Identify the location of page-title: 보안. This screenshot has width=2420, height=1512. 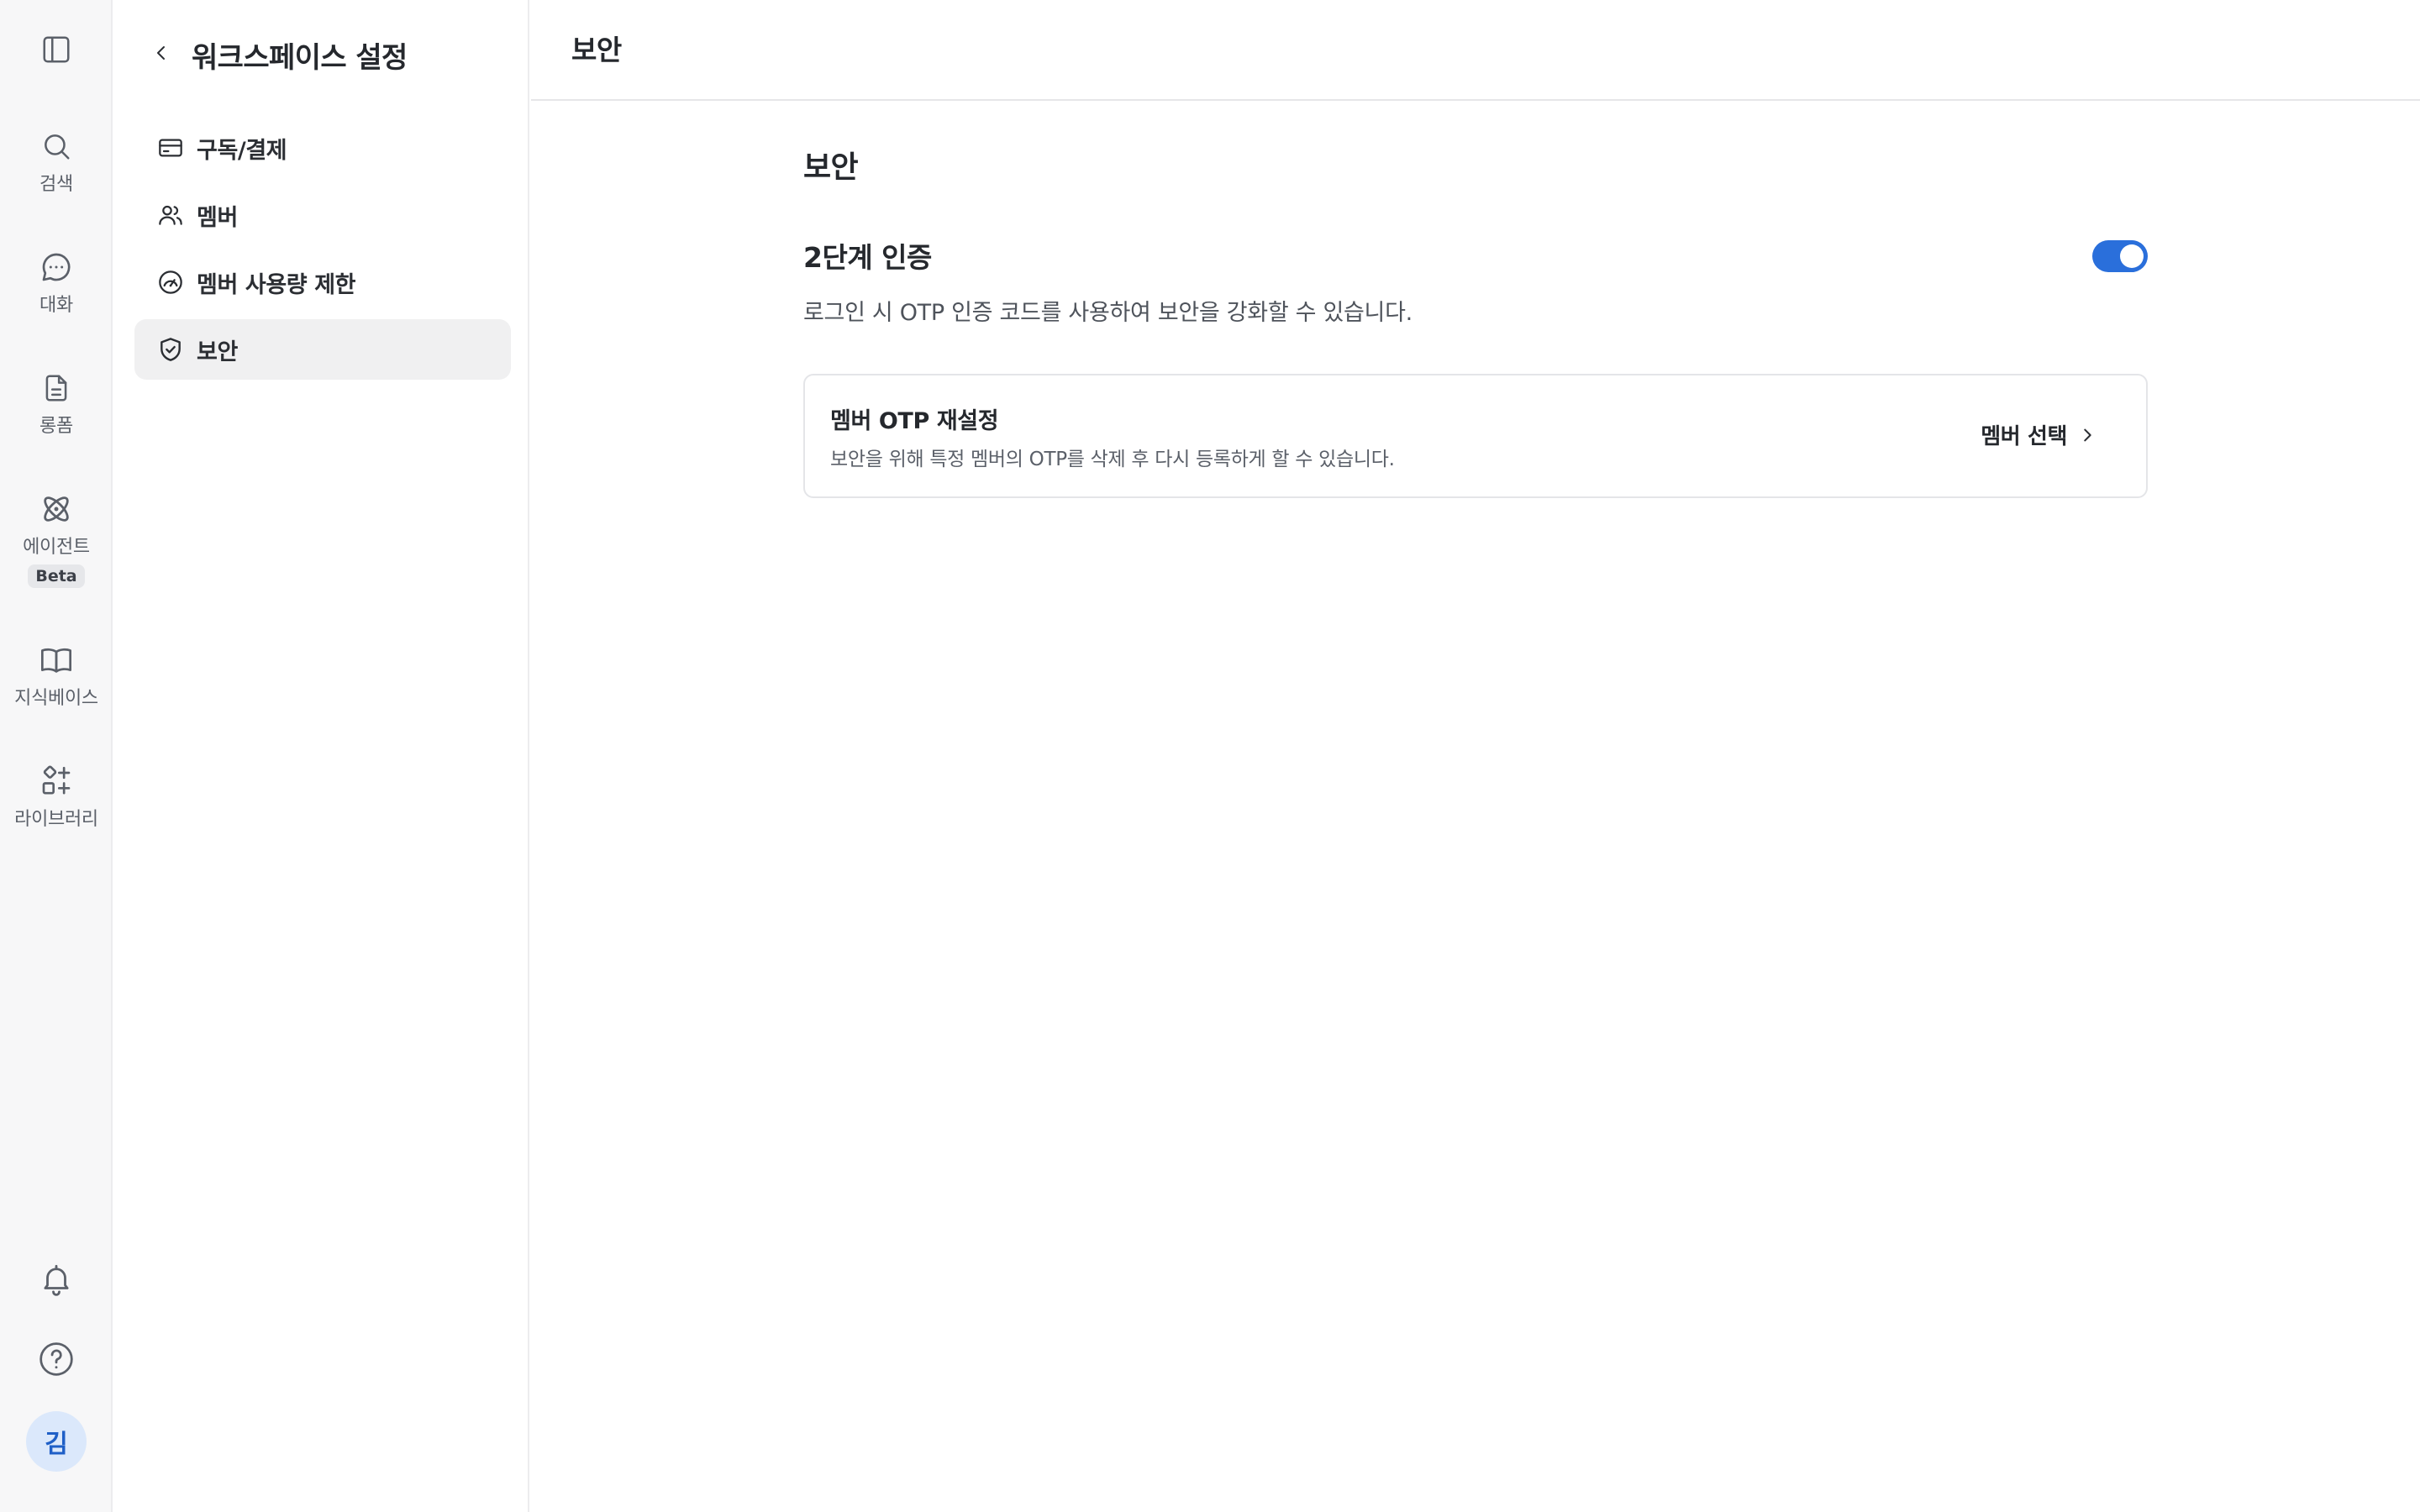
(831, 167).